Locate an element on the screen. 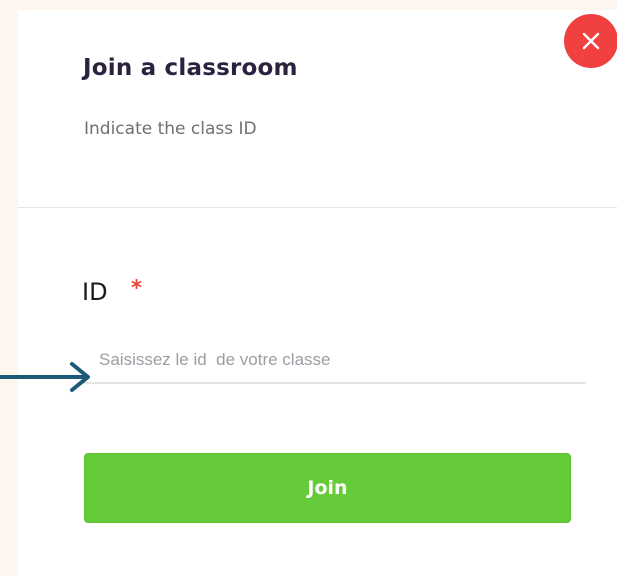 The height and width of the screenshot is (576, 617). join-button: Join is located at coordinates (327, 488).